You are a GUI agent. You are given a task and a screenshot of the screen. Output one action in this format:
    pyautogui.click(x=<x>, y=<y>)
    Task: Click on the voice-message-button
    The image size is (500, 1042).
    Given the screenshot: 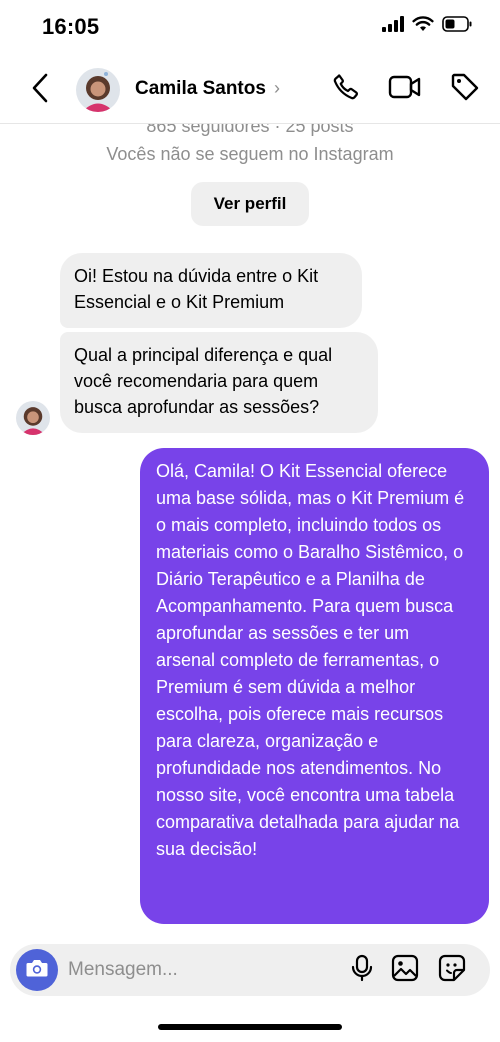 What is the action you would take?
    pyautogui.click(x=362, y=970)
    